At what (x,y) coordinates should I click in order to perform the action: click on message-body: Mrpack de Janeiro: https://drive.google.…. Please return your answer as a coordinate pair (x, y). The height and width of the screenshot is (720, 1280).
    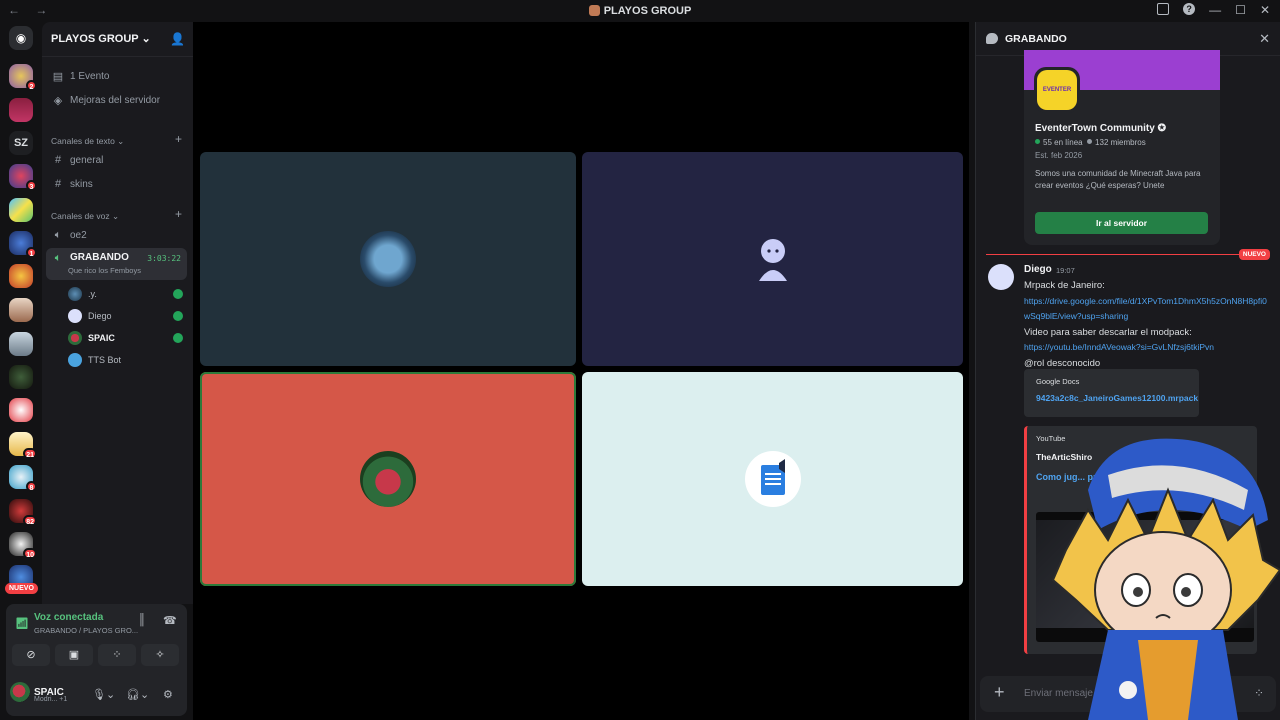
    Looking at the image, I should click on (1146, 324).